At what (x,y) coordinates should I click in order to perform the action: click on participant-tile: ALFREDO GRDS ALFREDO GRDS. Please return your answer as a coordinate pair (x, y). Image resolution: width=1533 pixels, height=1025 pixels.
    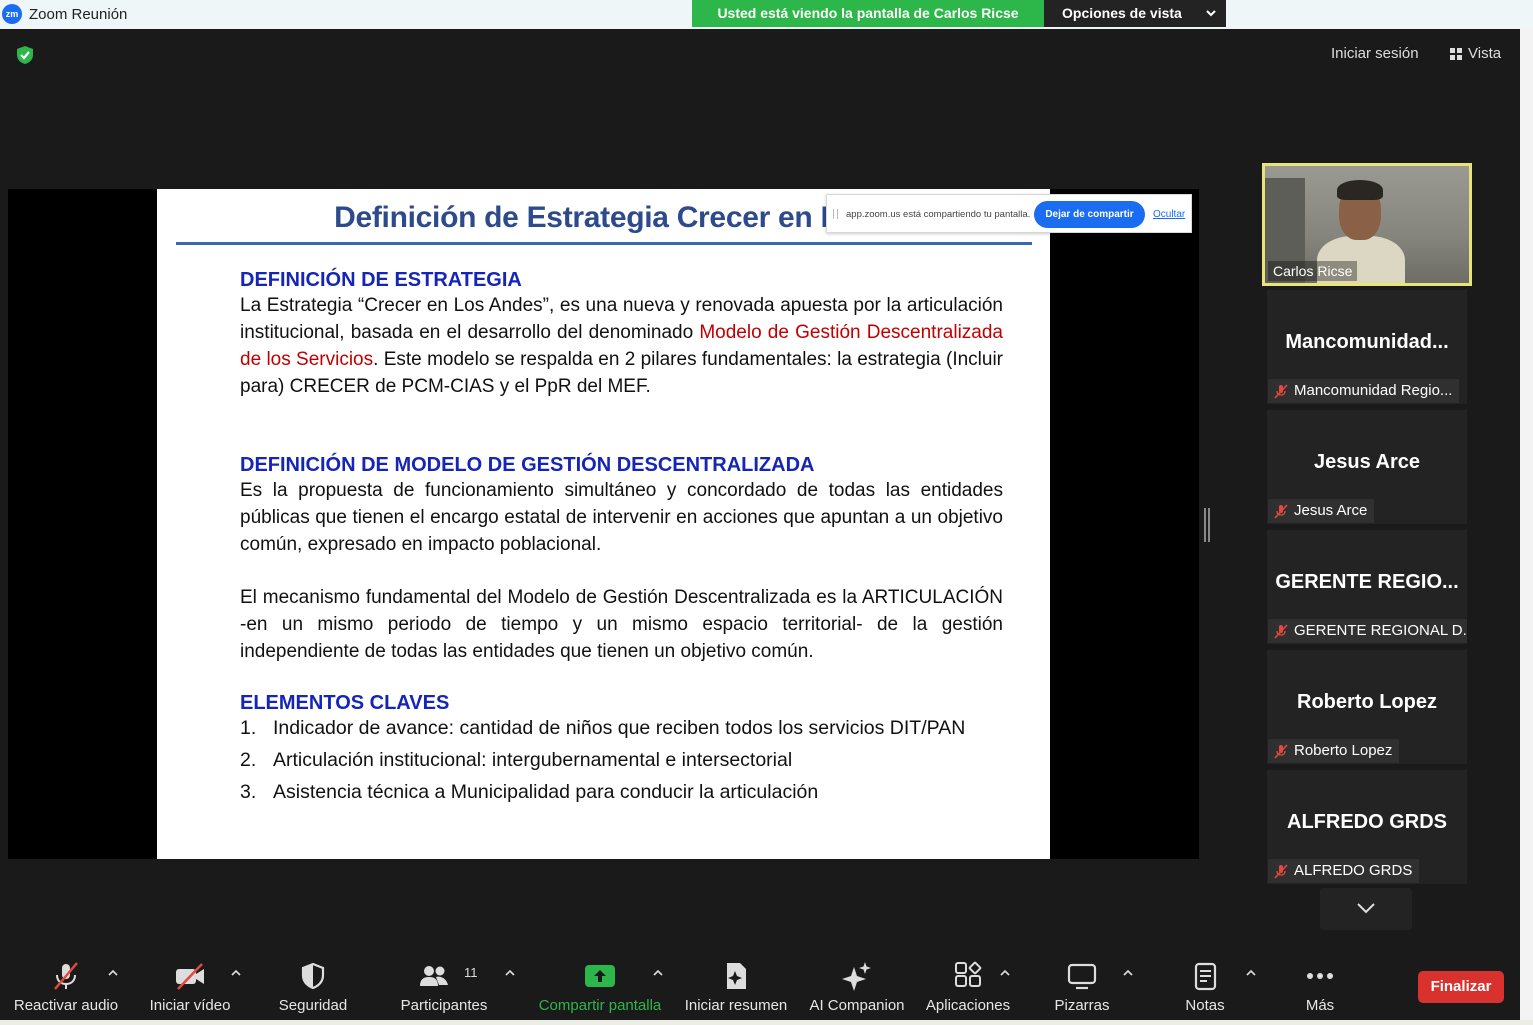
    Looking at the image, I should click on (1367, 827).